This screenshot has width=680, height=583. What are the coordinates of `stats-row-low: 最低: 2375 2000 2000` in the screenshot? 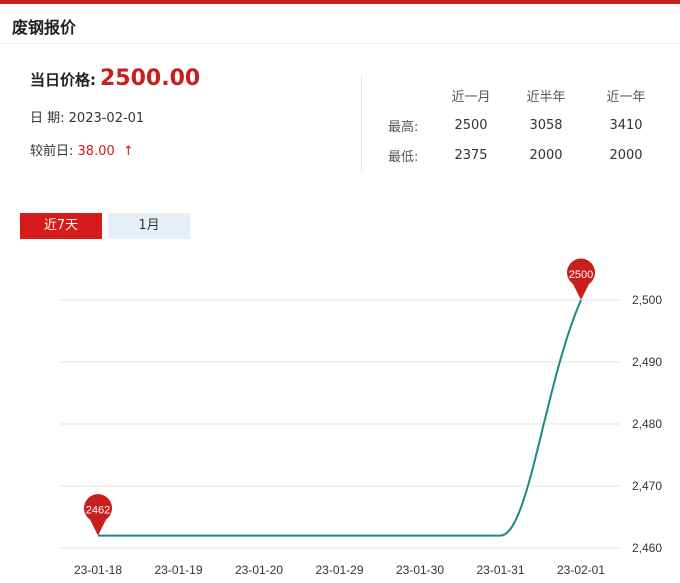 It's located at (528, 155).